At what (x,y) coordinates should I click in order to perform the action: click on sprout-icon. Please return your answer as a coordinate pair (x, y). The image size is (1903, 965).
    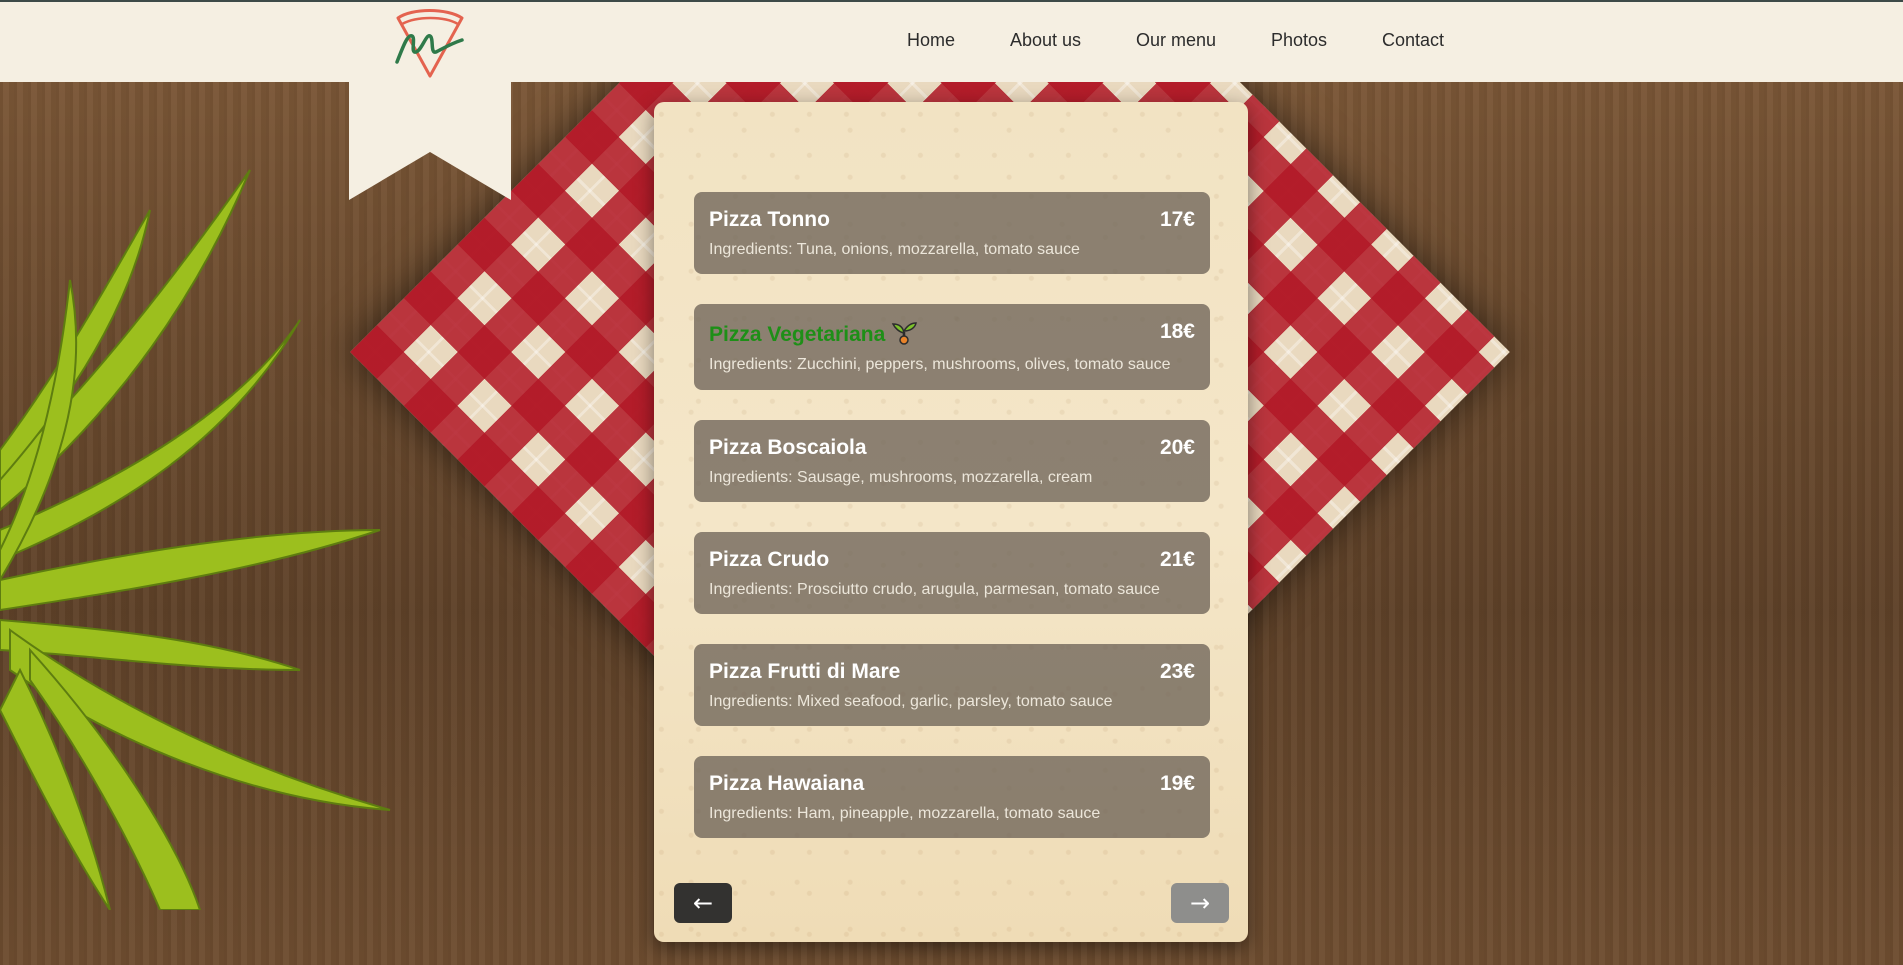
    Looking at the image, I should click on (905, 333).